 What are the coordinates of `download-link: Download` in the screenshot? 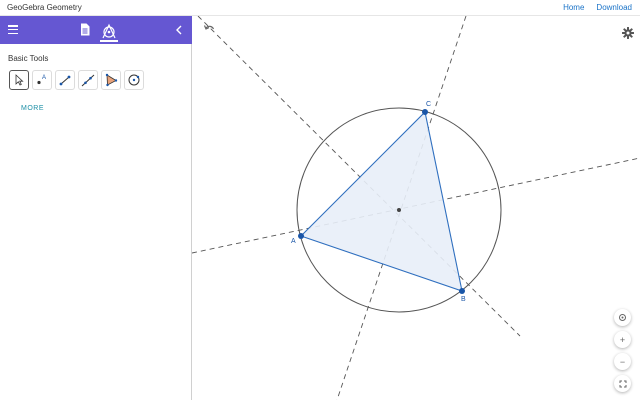 It's located at (614, 7).